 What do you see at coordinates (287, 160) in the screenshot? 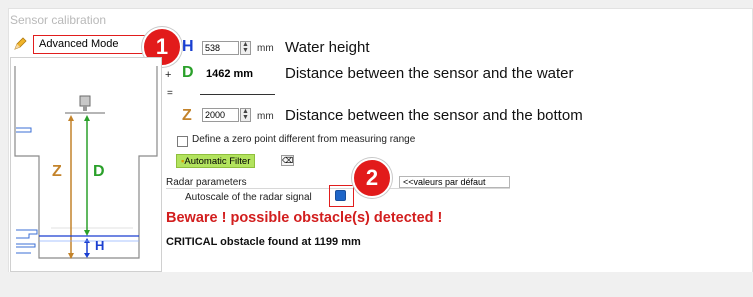
I see `filter-reset-icon: ⌫` at bounding box center [287, 160].